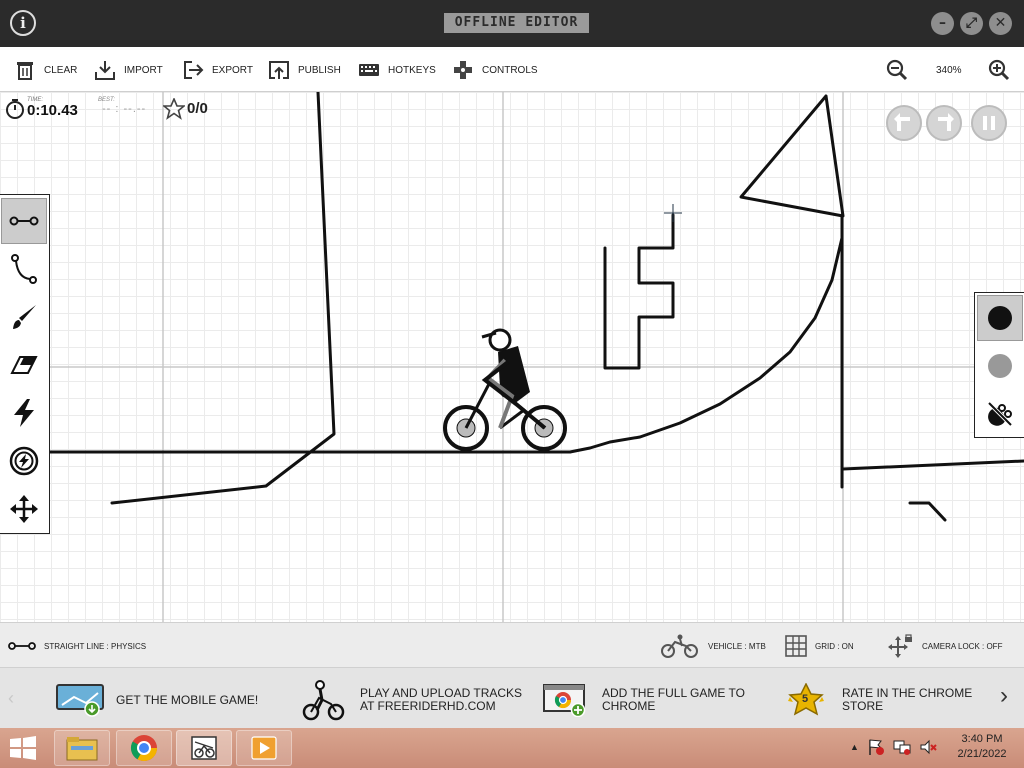 This screenshot has width=1024, height=768. Describe the element at coordinates (1000, 23) in the screenshot. I see `close-icon: ✕` at that location.